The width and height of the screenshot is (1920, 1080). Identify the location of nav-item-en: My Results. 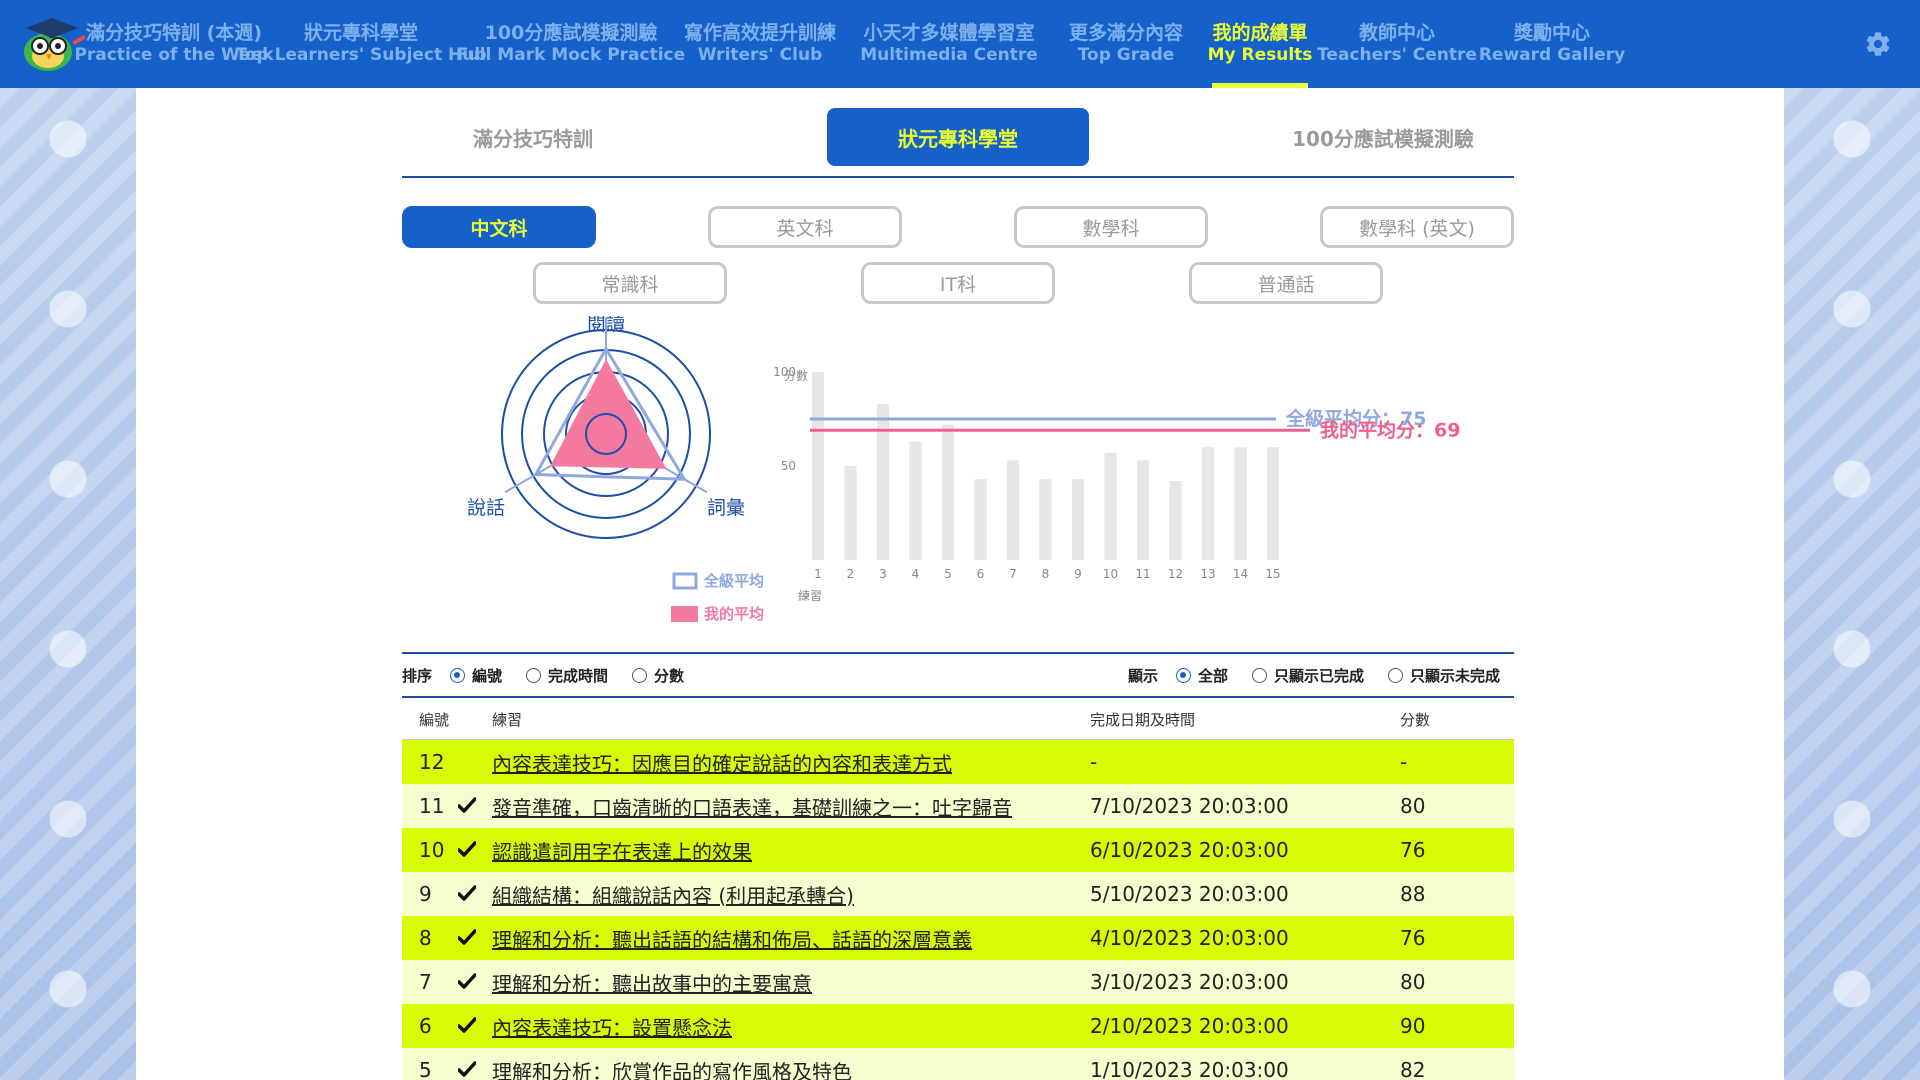
(1260, 55).